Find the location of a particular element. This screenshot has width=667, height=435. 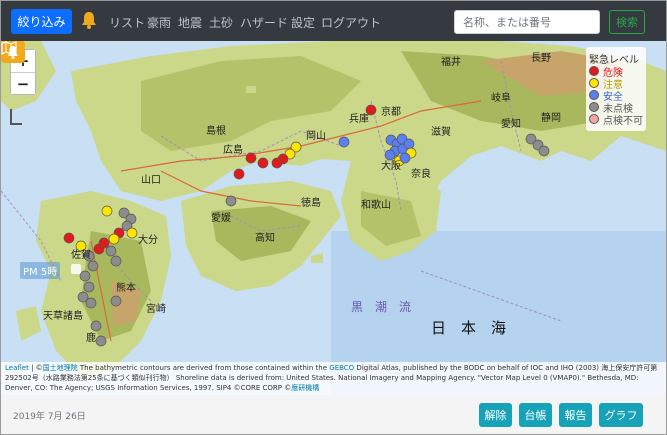

leaflet-link: Leaflet is located at coordinates (17, 368).